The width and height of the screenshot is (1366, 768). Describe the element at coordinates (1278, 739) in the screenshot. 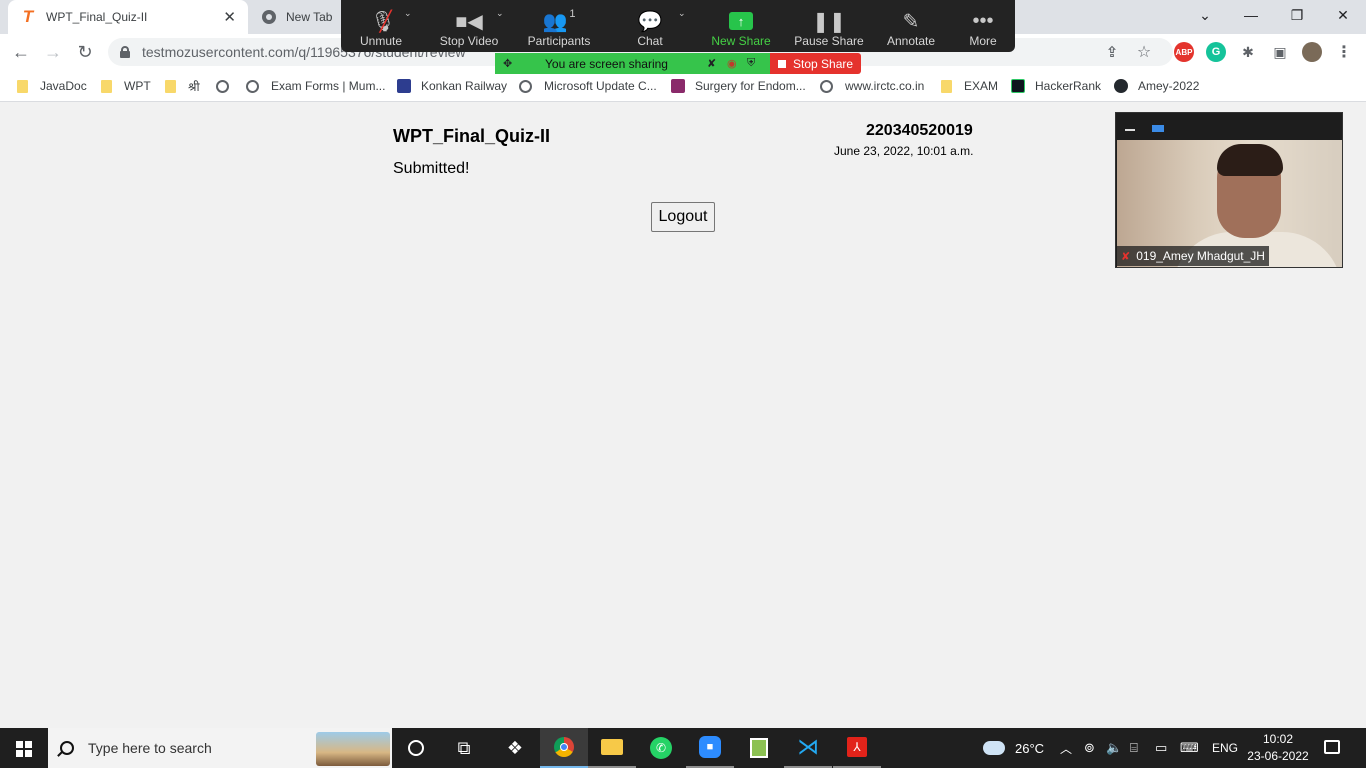

I see `clock-time: 10:02` at that location.